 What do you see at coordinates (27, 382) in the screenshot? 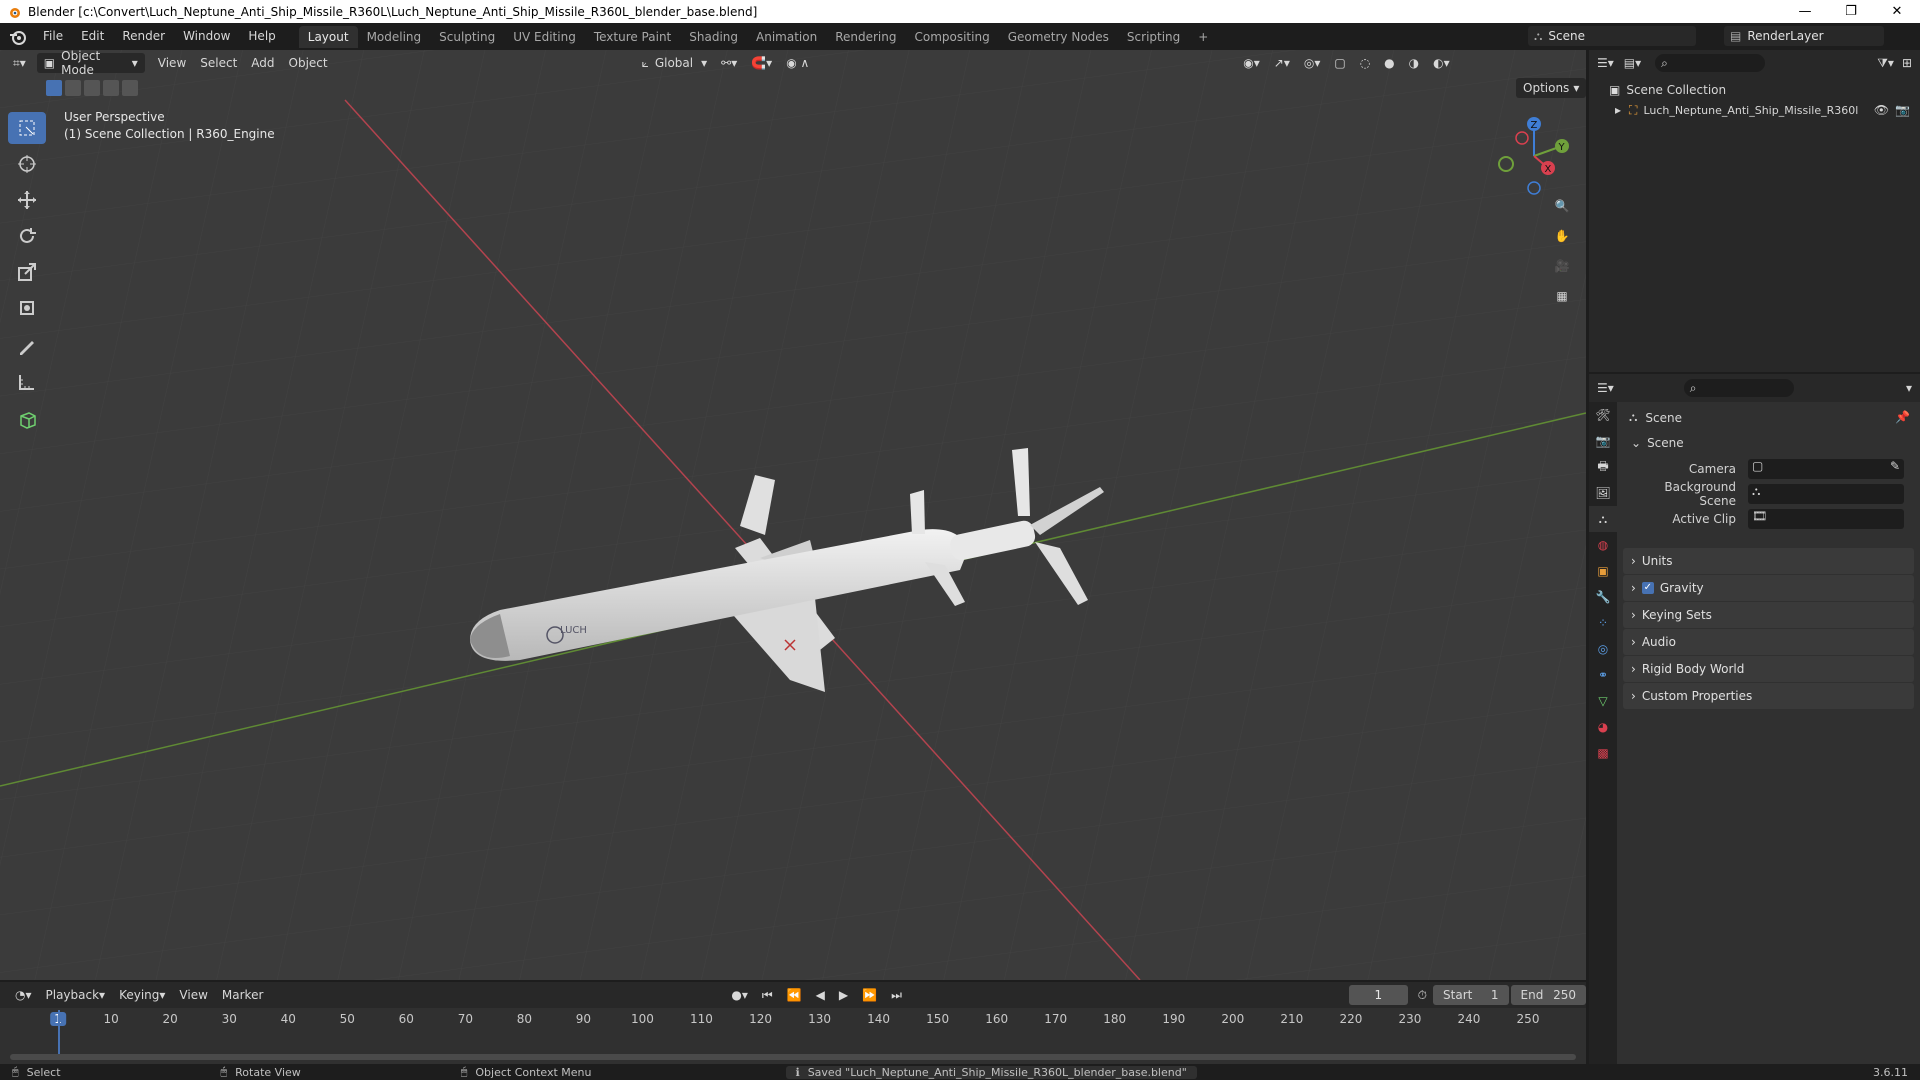
I see `measure-tool-icon` at bounding box center [27, 382].